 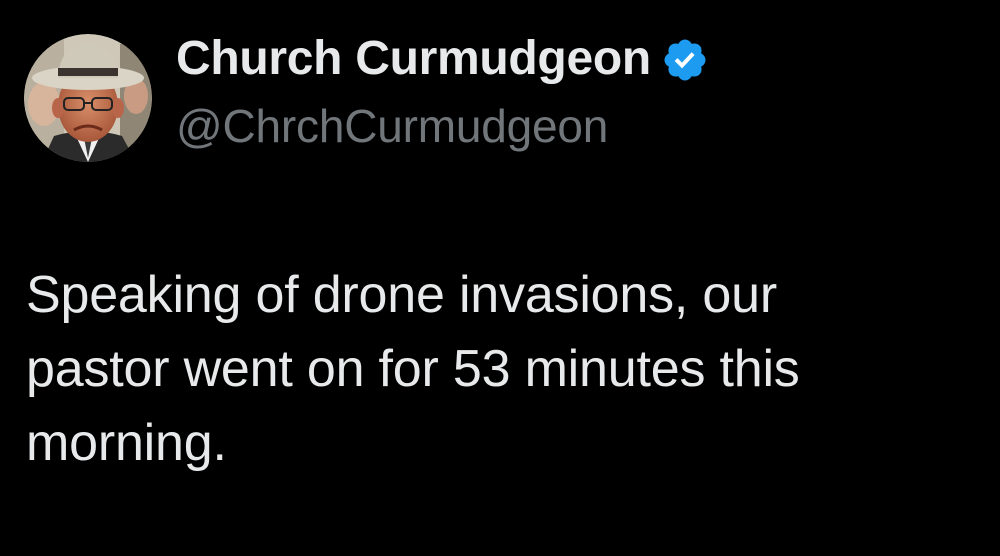 What do you see at coordinates (685, 60) in the screenshot?
I see `verified-badge-icon` at bounding box center [685, 60].